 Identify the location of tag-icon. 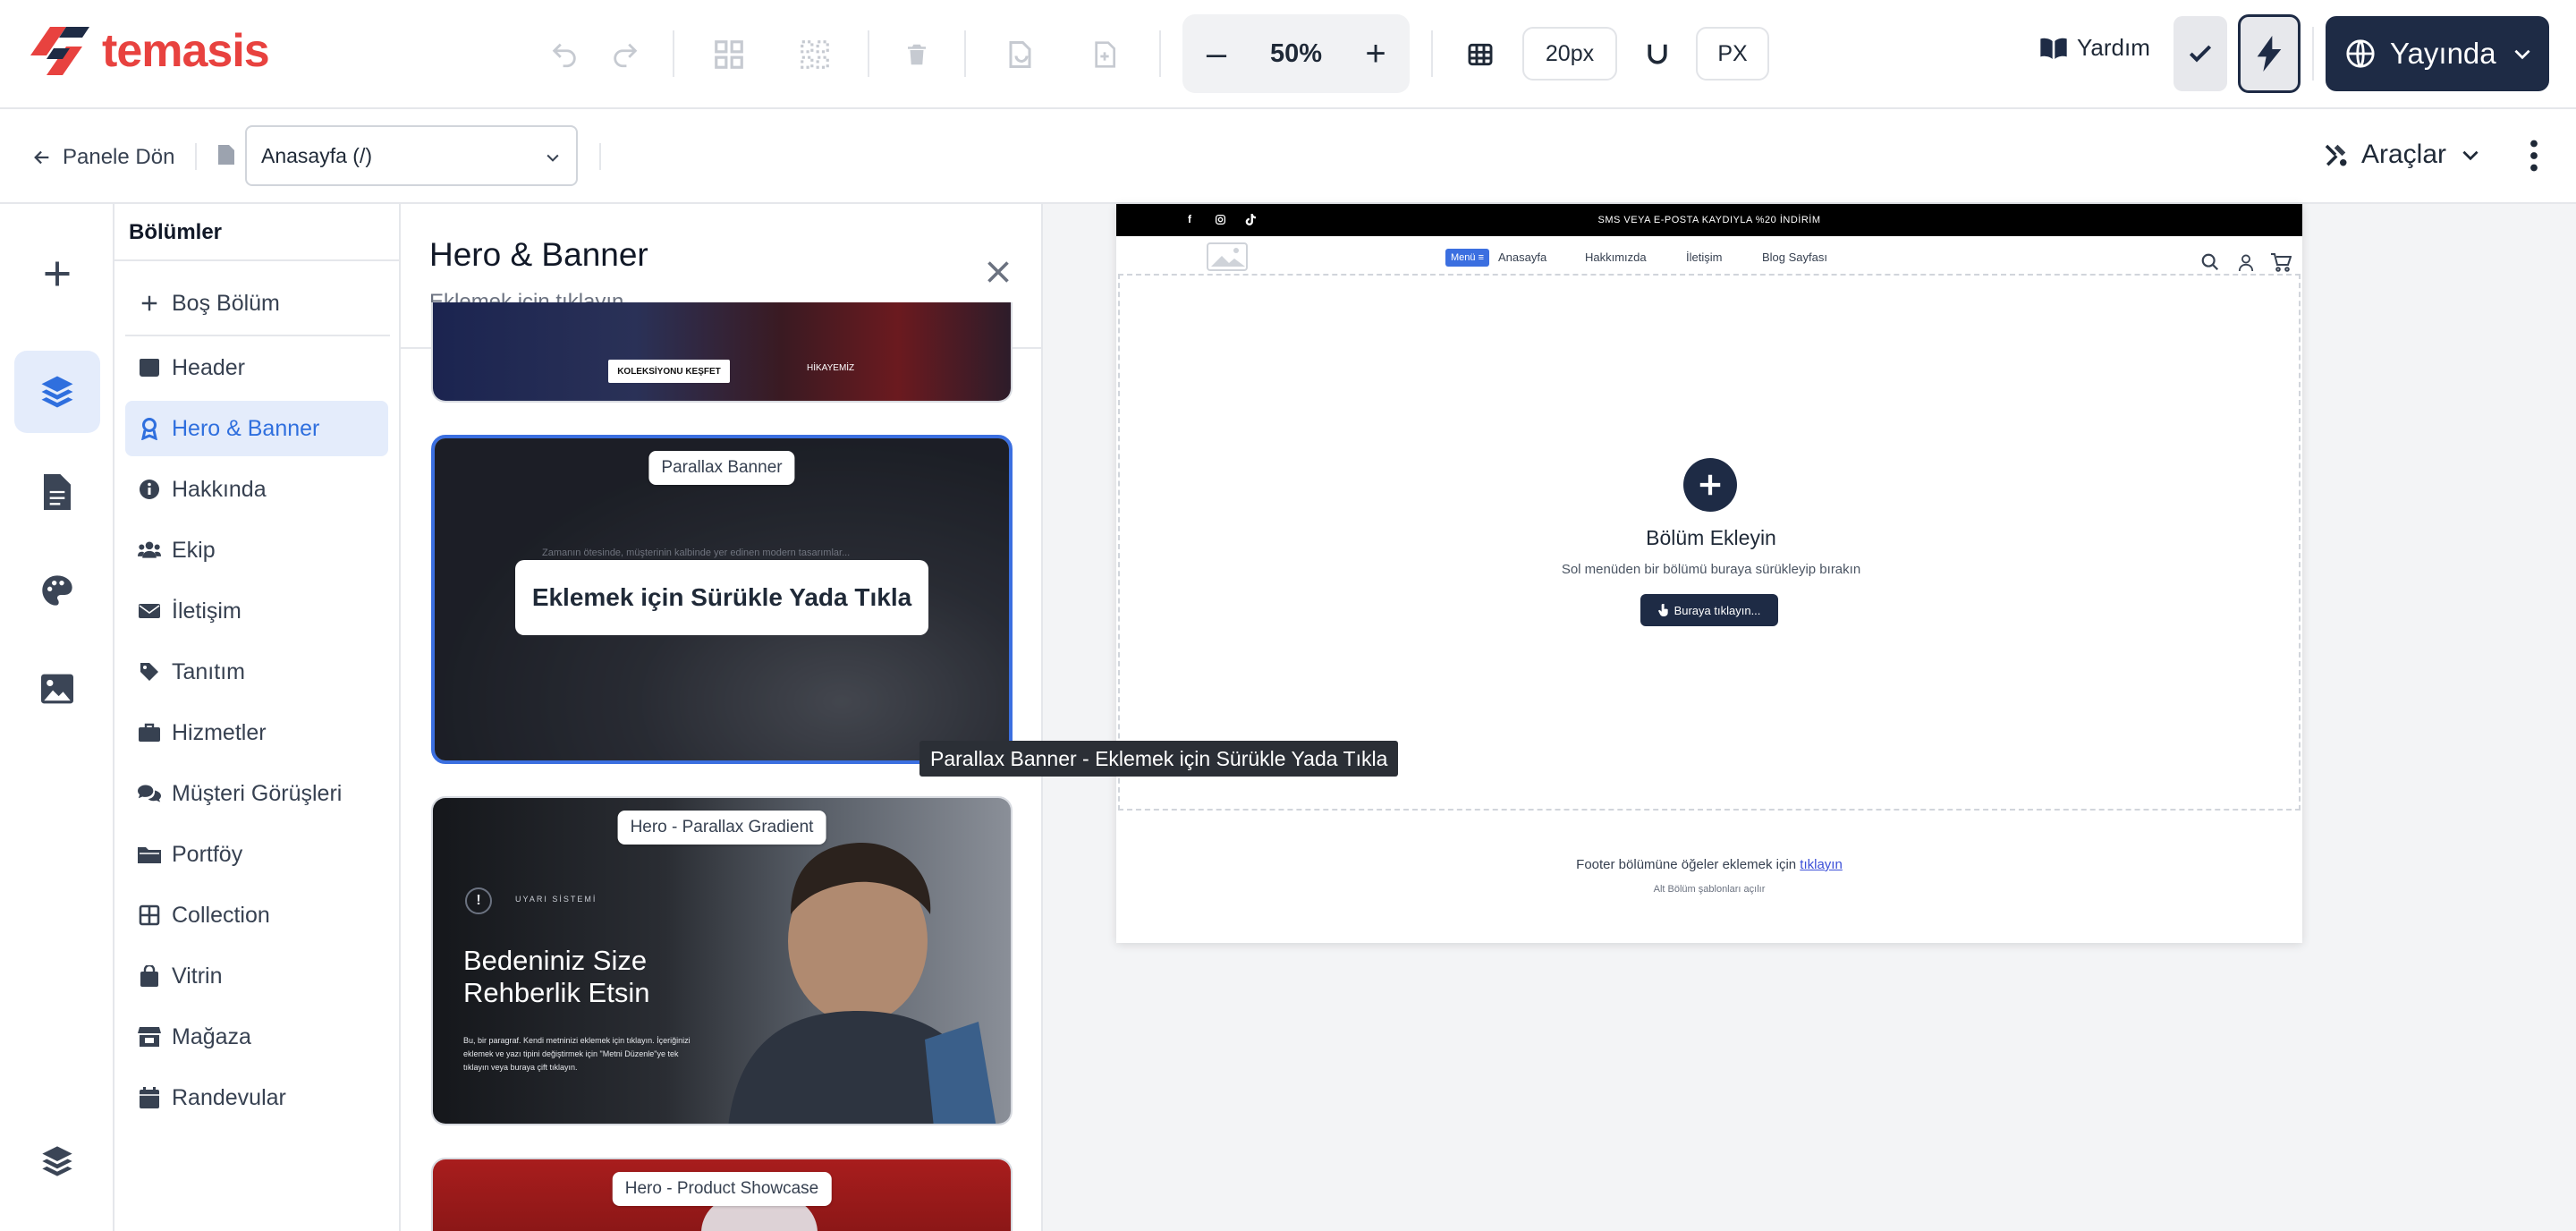
(149, 671).